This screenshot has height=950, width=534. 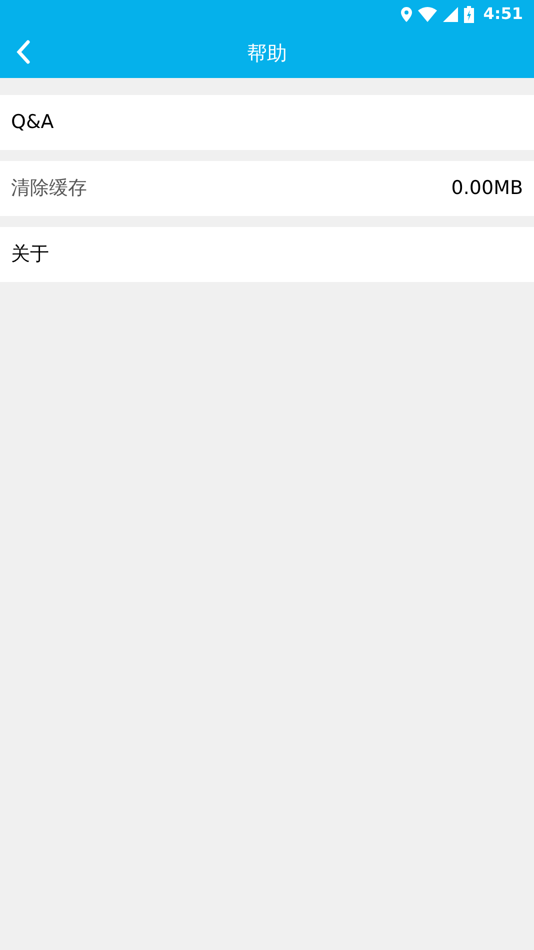 What do you see at coordinates (469, 14) in the screenshot?
I see `battery-icon` at bounding box center [469, 14].